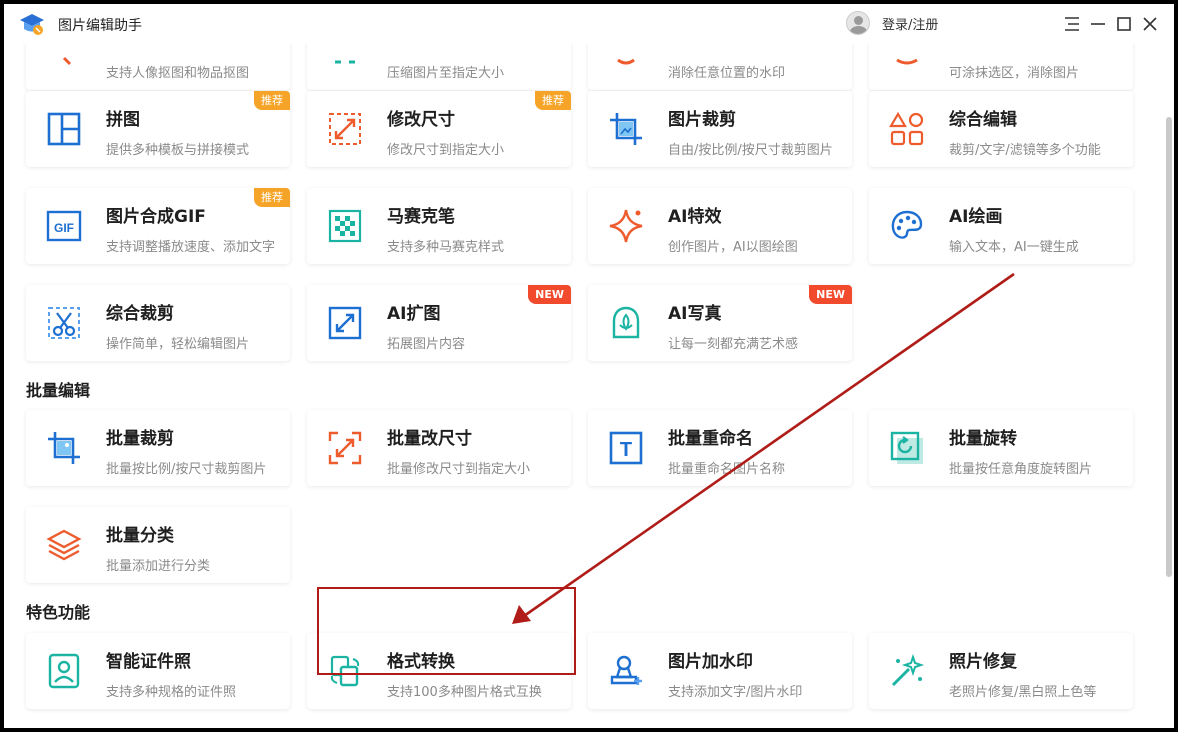 The height and width of the screenshot is (732, 1178). I want to click on tool-card-batch-resize: 批量改尺寸 批量修改尺寸到指定大小, so click(439, 448).